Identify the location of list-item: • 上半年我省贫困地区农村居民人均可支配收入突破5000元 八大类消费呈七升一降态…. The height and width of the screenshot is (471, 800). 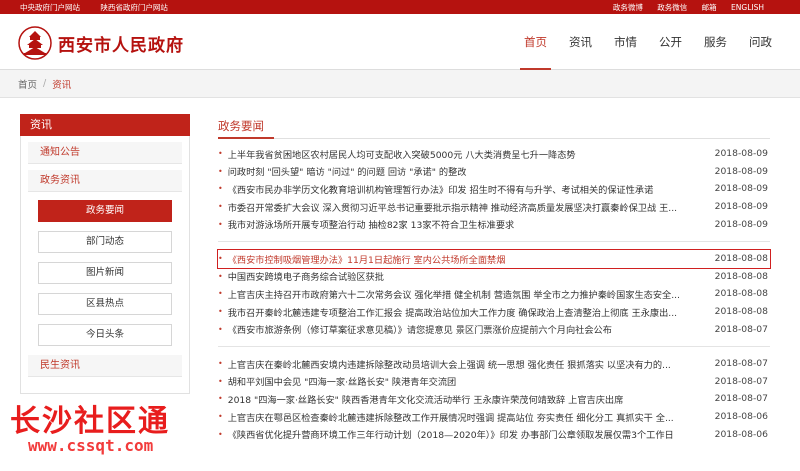
(494, 154).